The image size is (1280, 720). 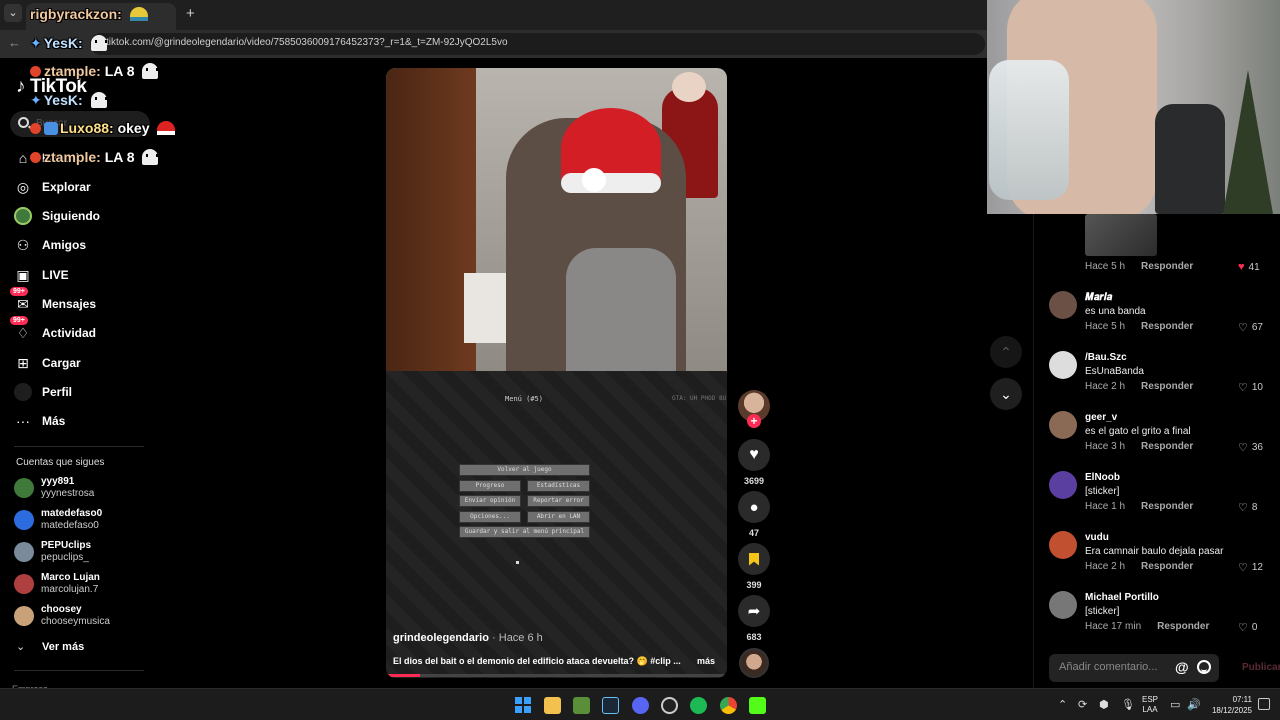 I want to click on comment-like-count: 12, so click(x=1257, y=567).